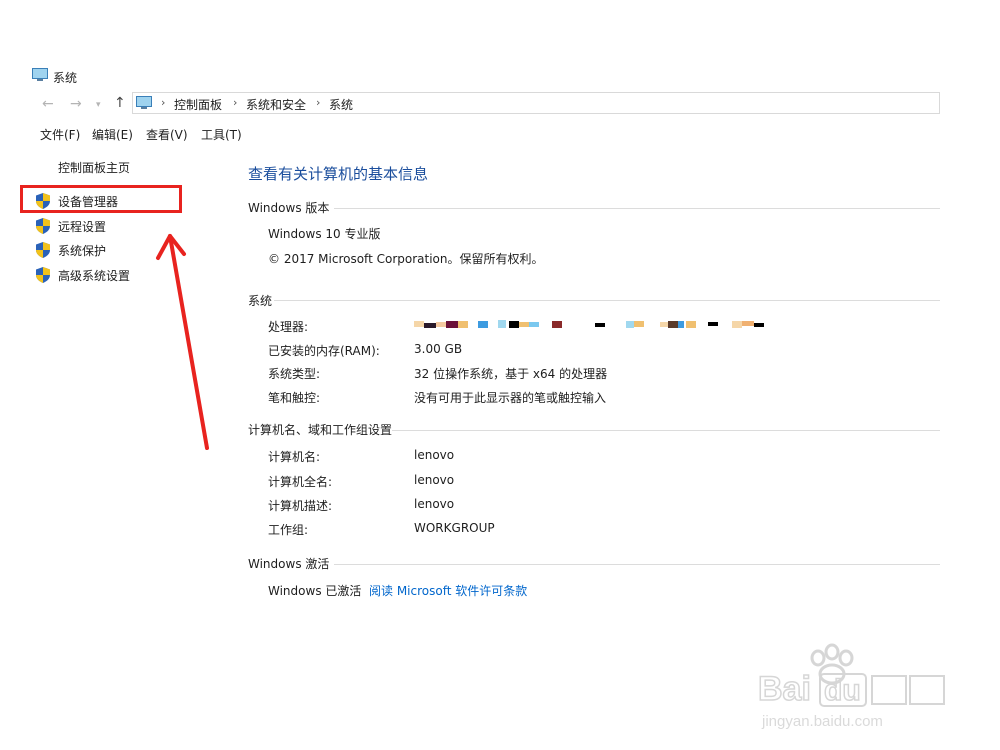  I want to click on ram-value: 3.00 GB, so click(438, 349).